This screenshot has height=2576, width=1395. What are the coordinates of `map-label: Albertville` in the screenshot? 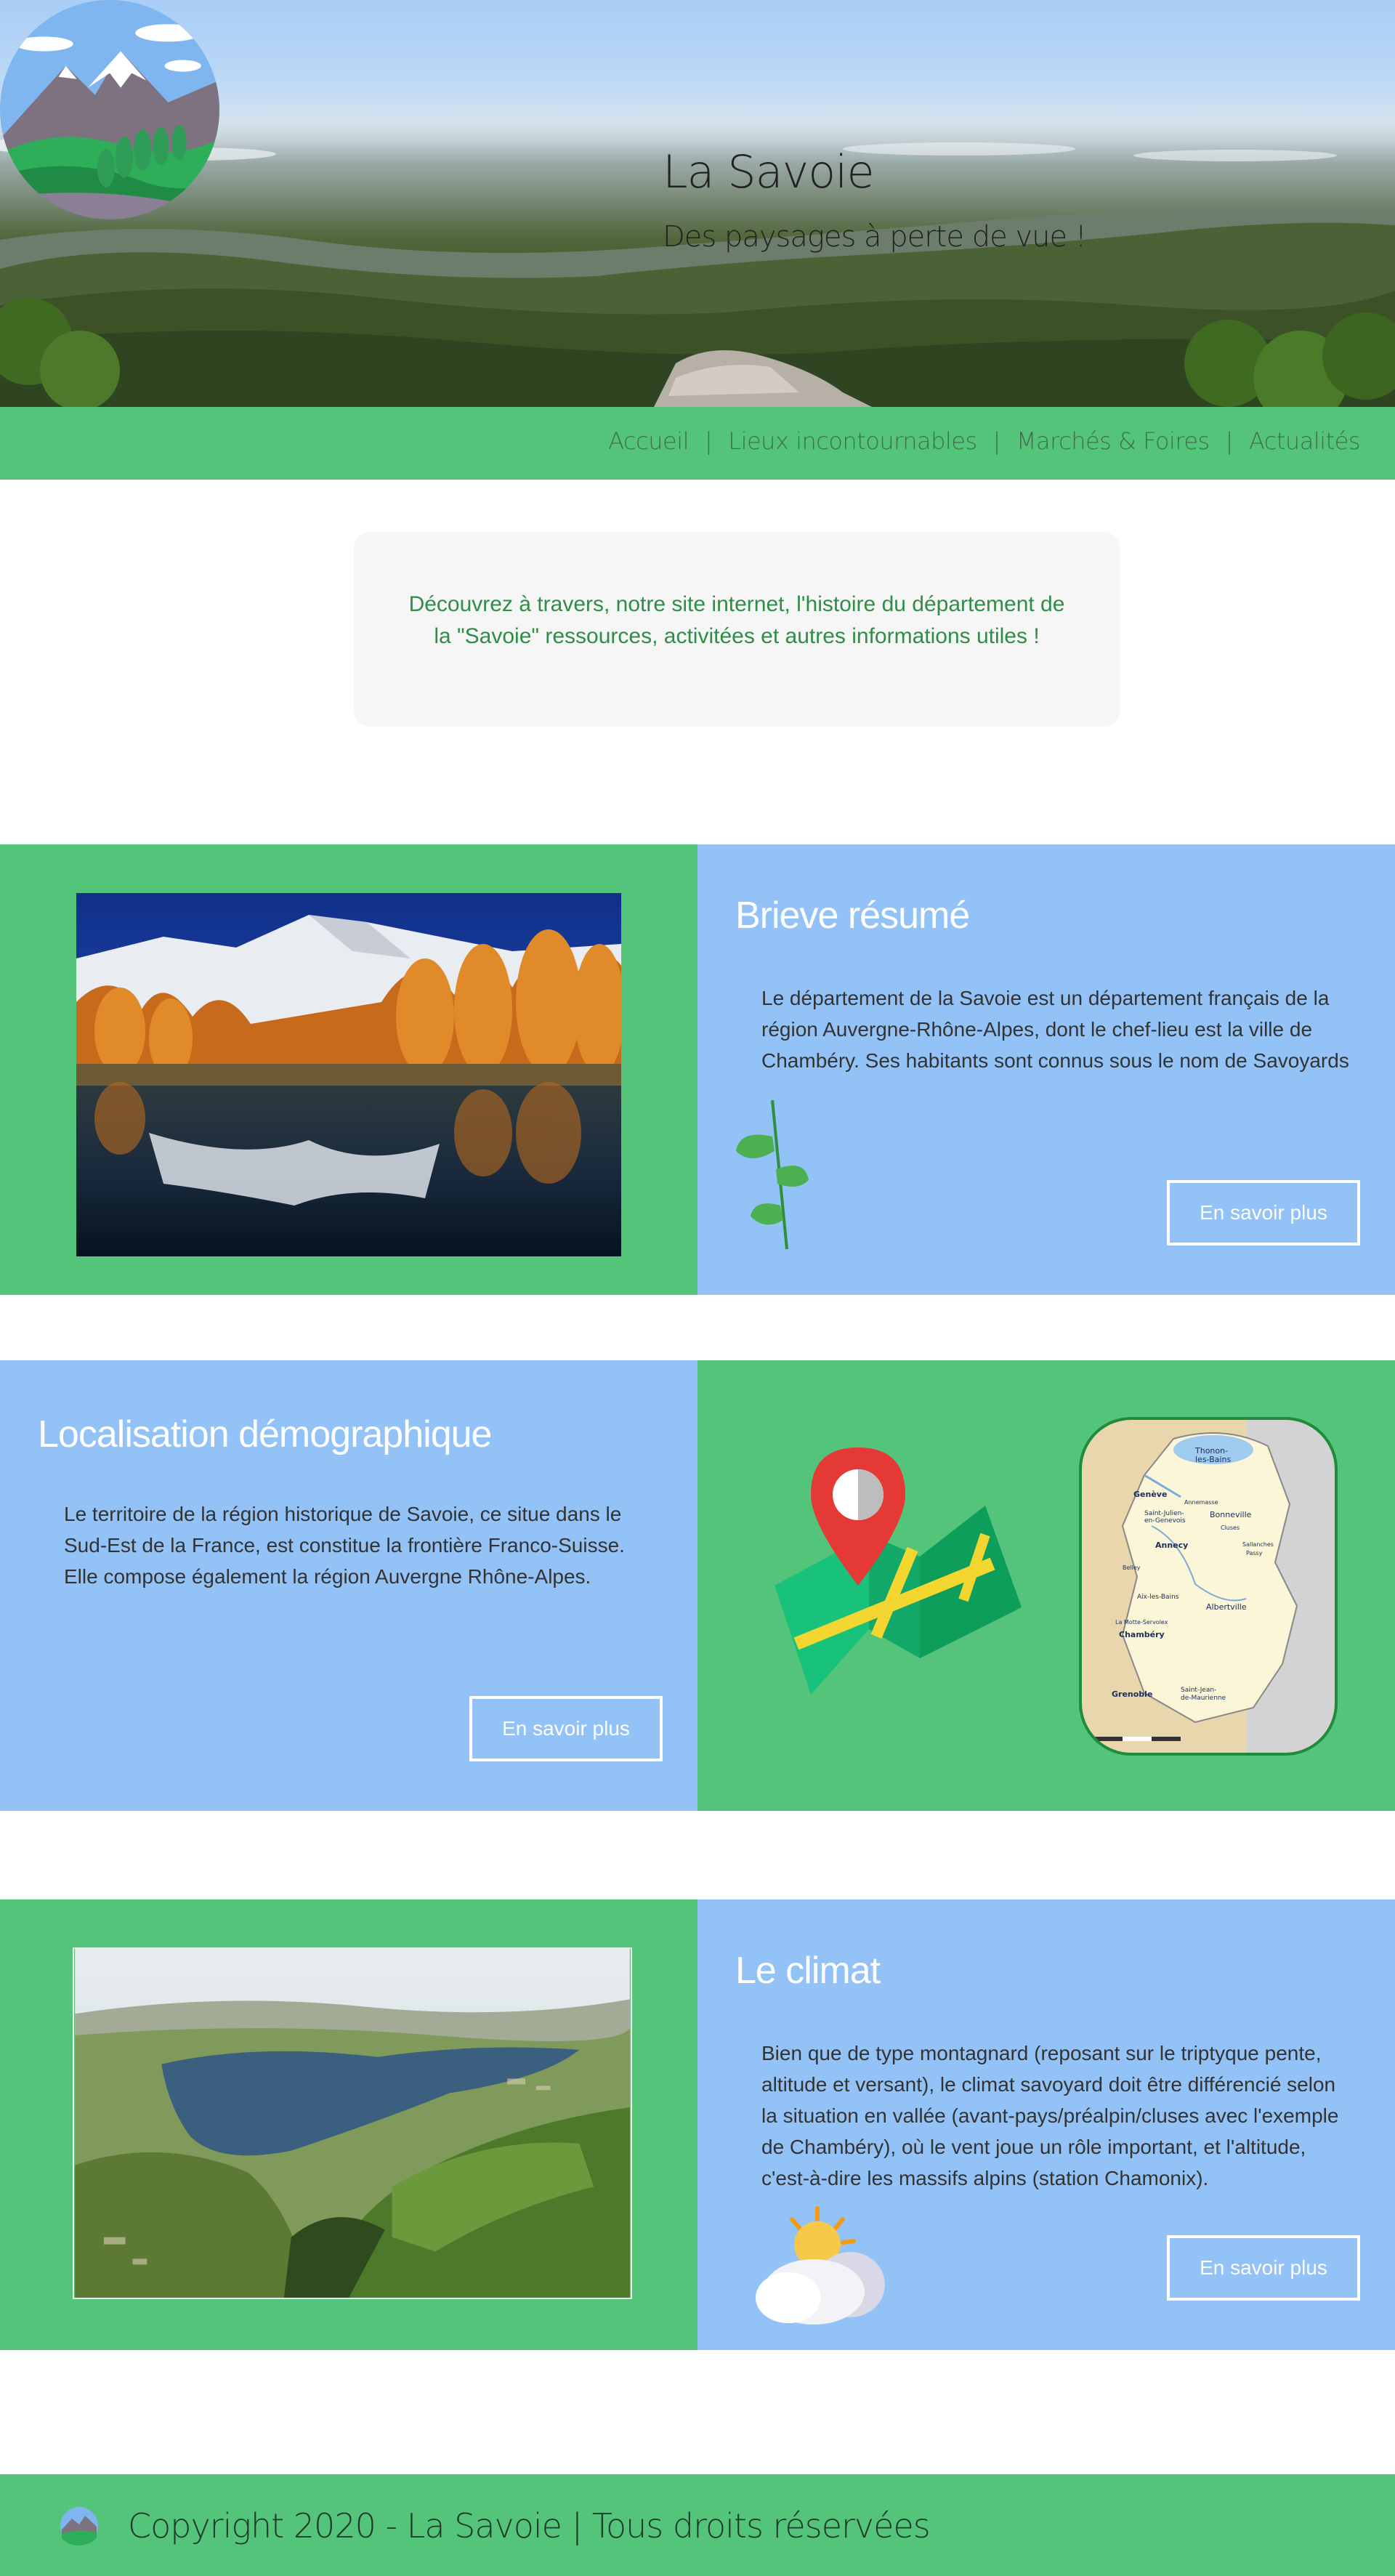 It's located at (1226, 1607).